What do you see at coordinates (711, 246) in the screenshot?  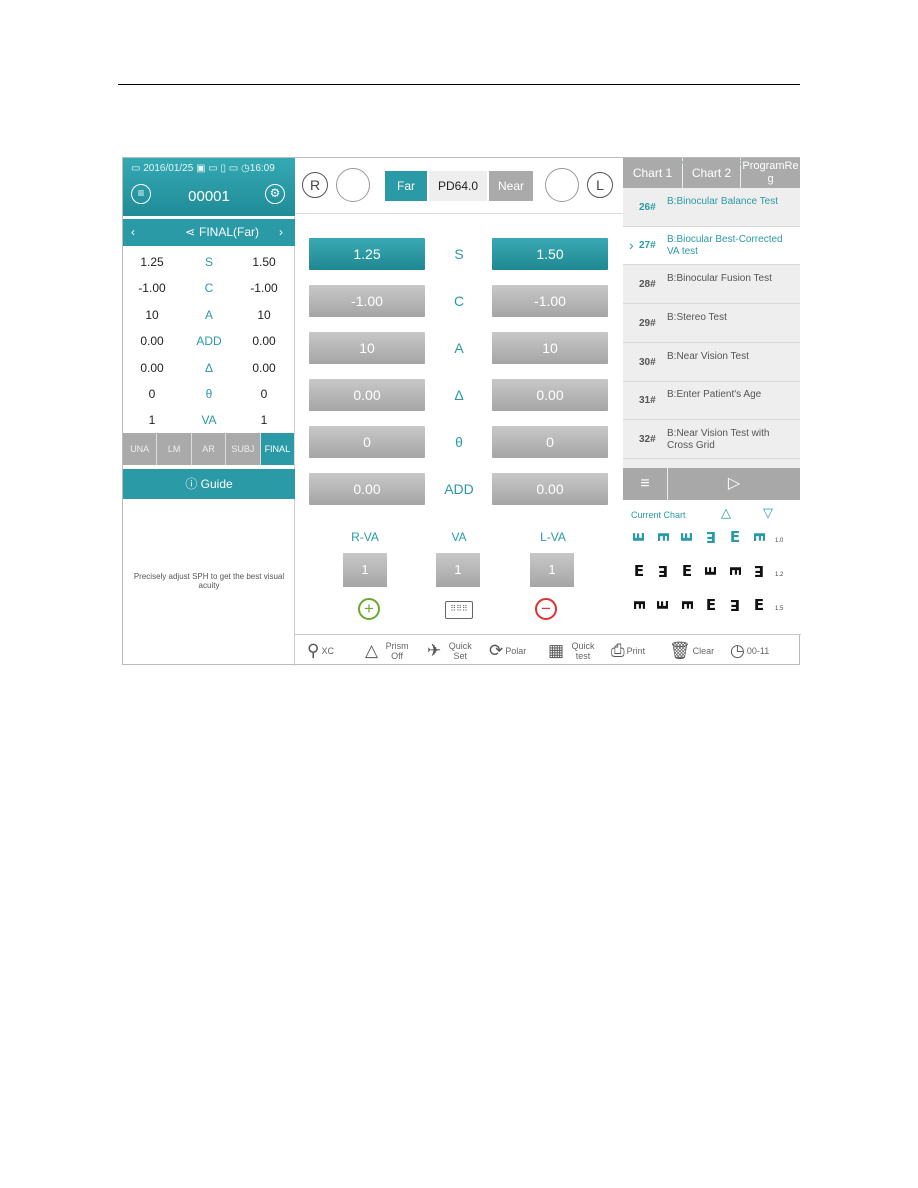 I see `program-item: › 27# B:Biocular Best-Corrected VA test` at bounding box center [711, 246].